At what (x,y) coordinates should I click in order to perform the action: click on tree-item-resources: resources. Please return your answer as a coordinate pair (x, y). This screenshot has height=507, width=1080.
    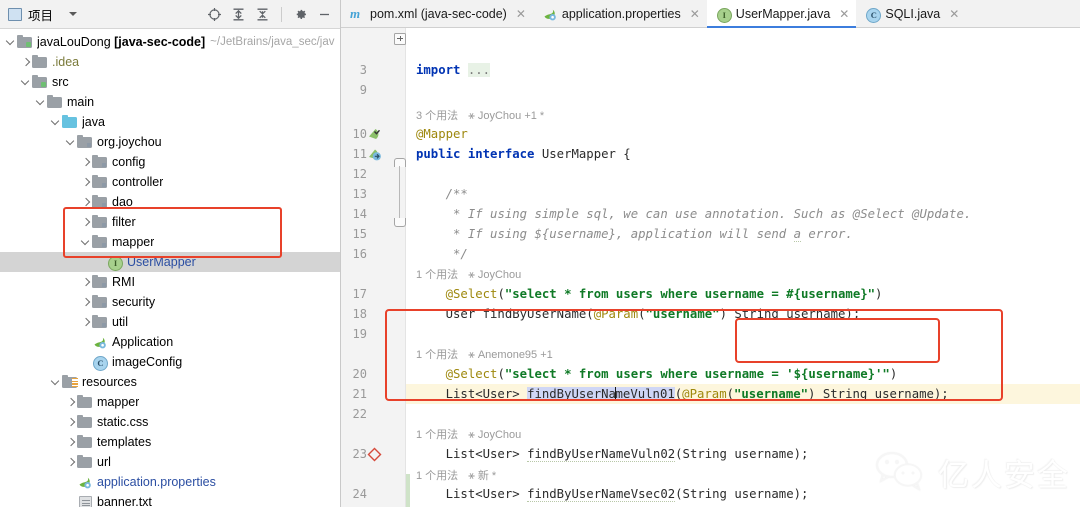
    Looking at the image, I should click on (170, 382).